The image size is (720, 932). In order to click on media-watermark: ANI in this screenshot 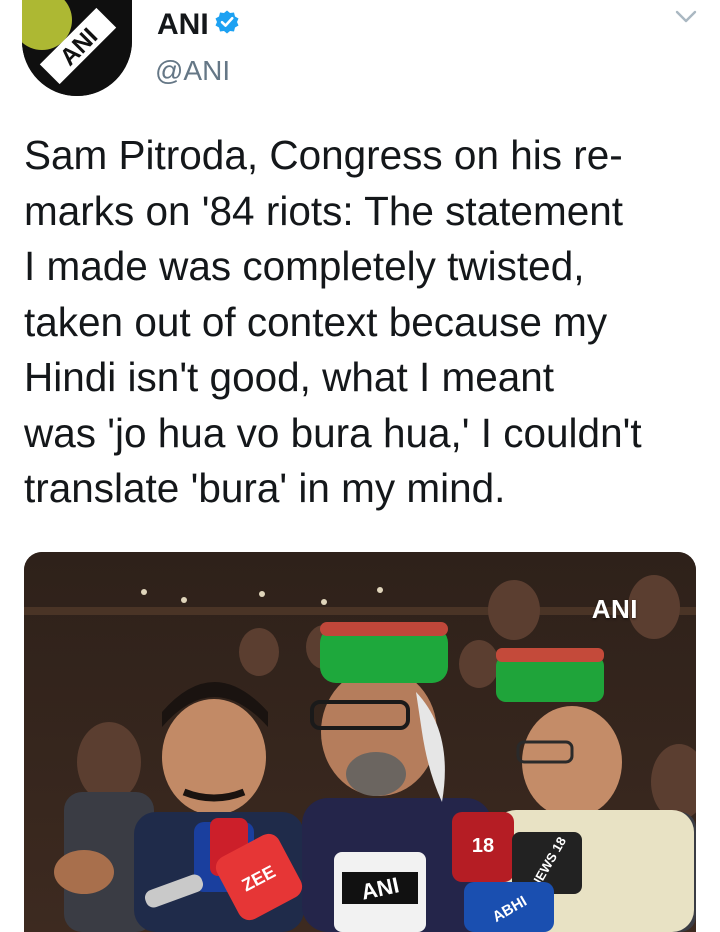, I will do `click(614, 609)`.